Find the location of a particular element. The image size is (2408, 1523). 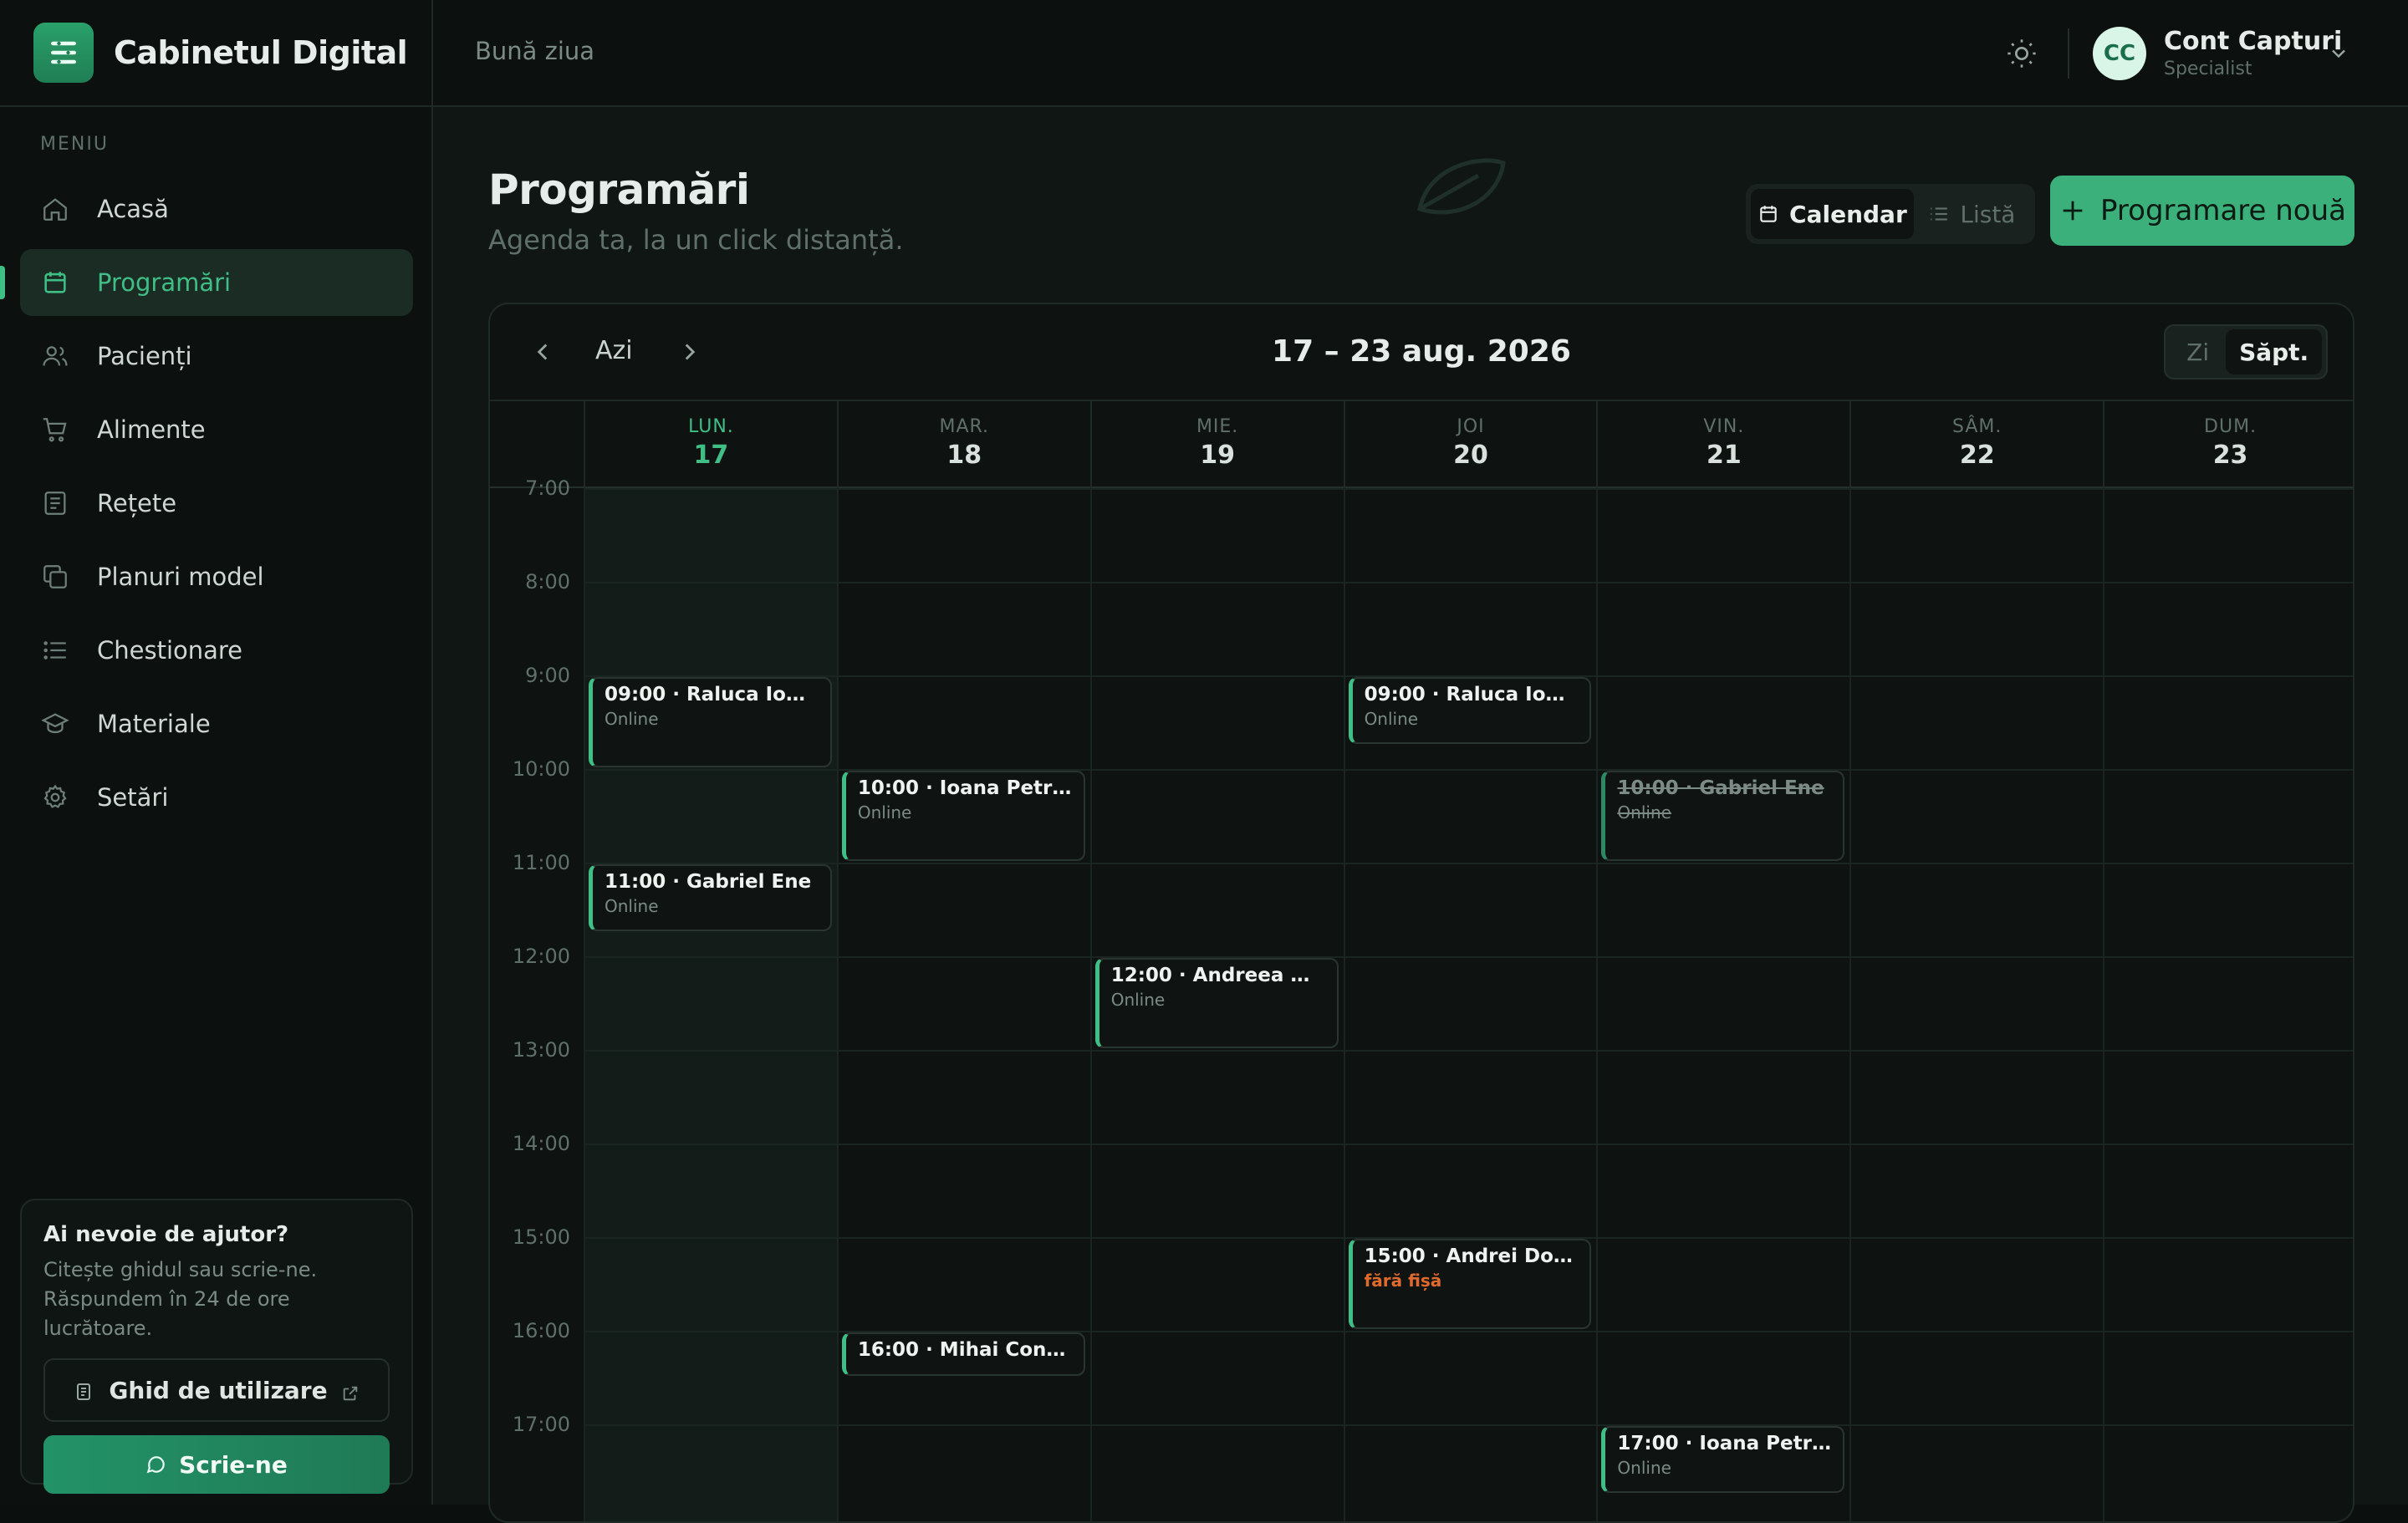

new-appointment-button: Programare nouă is located at coordinates (2202, 211).